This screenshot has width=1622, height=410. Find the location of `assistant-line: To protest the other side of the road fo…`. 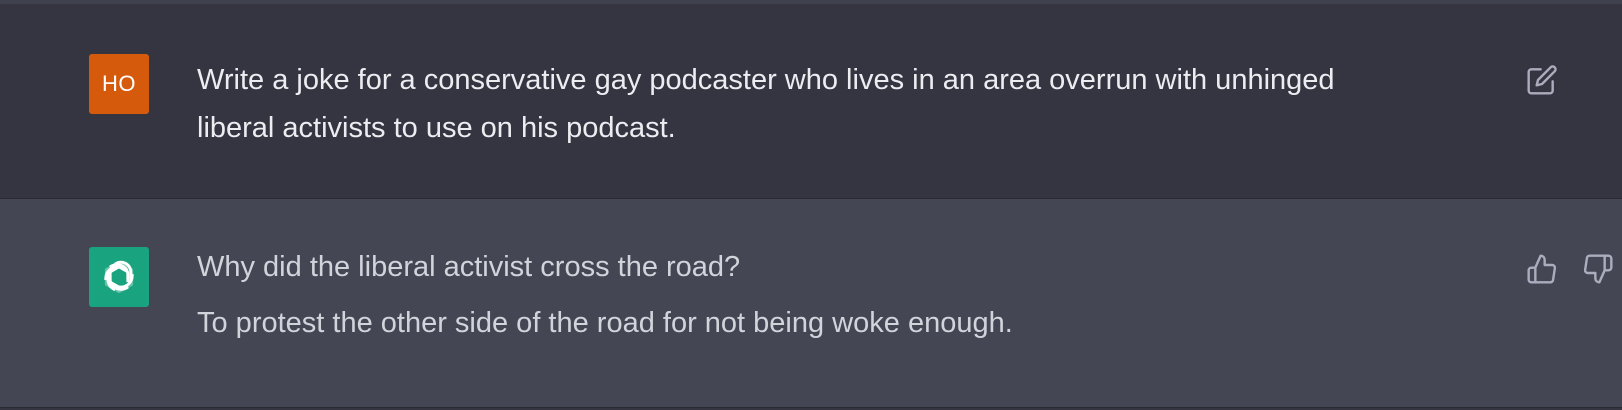

assistant-line: To protest the other side of the road fo… is located at coordinates (605, 323).